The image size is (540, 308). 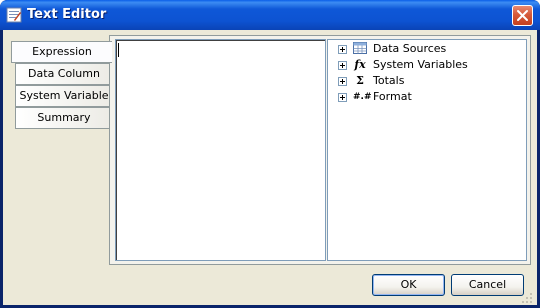 I want to click on text-caret, so click(x=118, y=50).